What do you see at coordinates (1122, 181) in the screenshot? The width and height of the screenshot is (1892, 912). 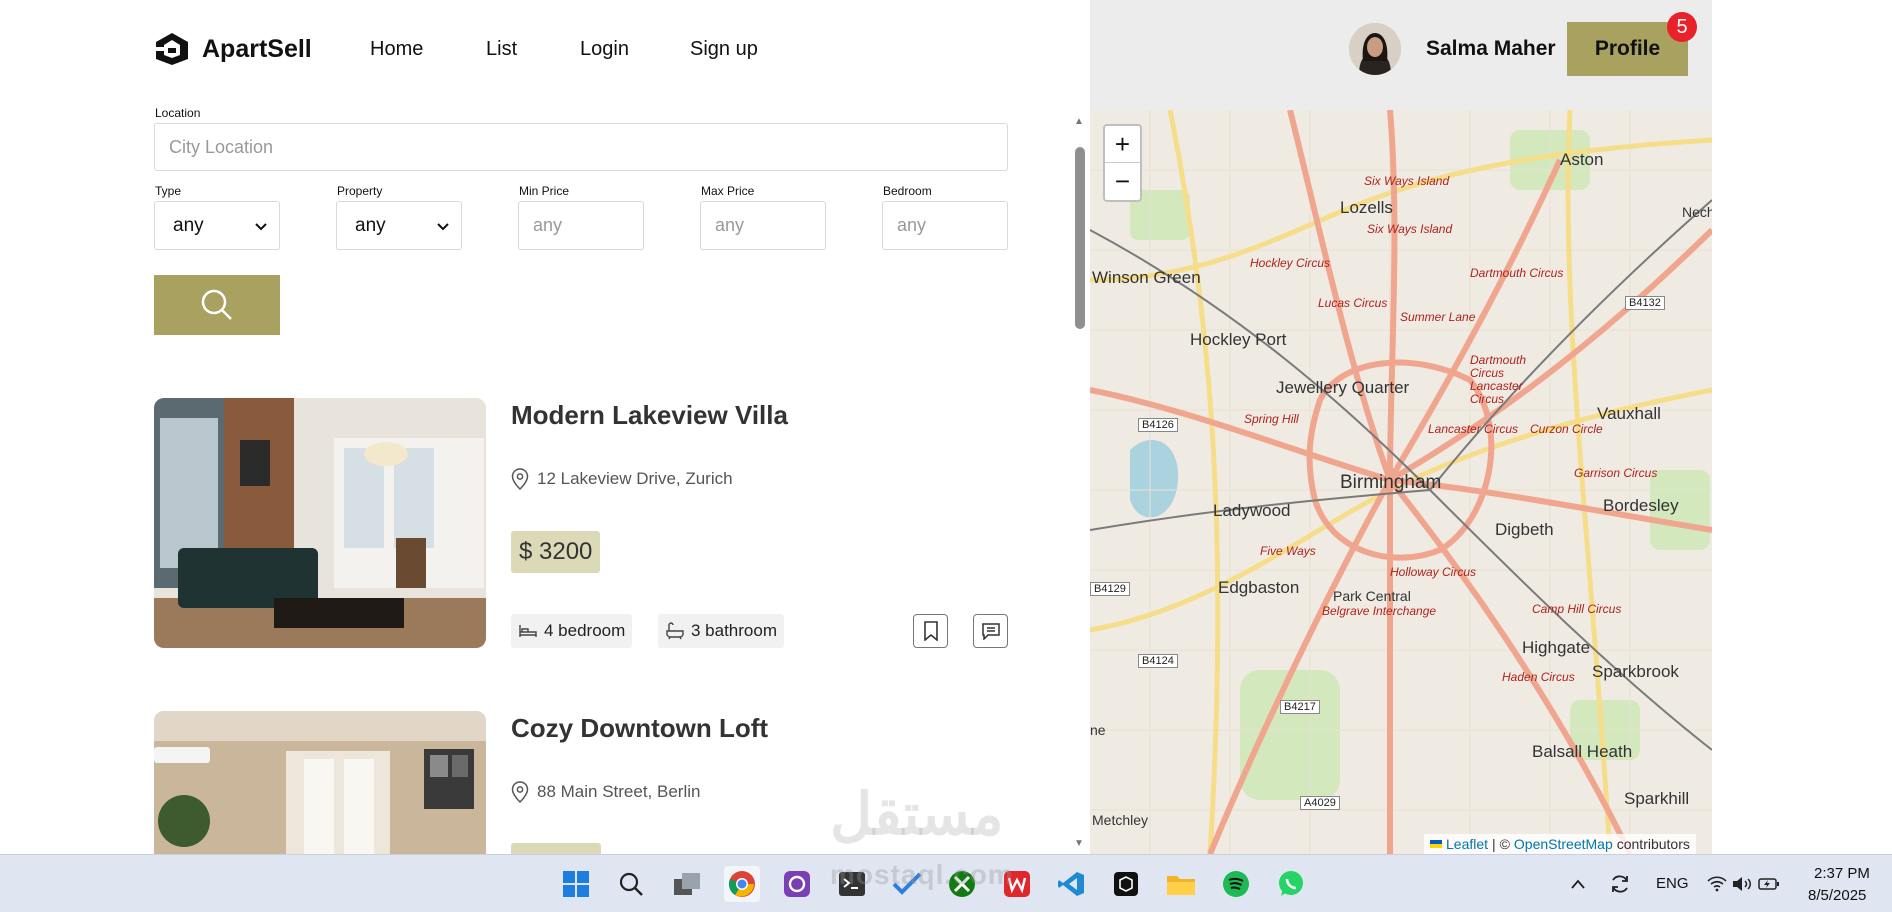 I see `zoom-out-button: −` at bounding box center [1122, 181].